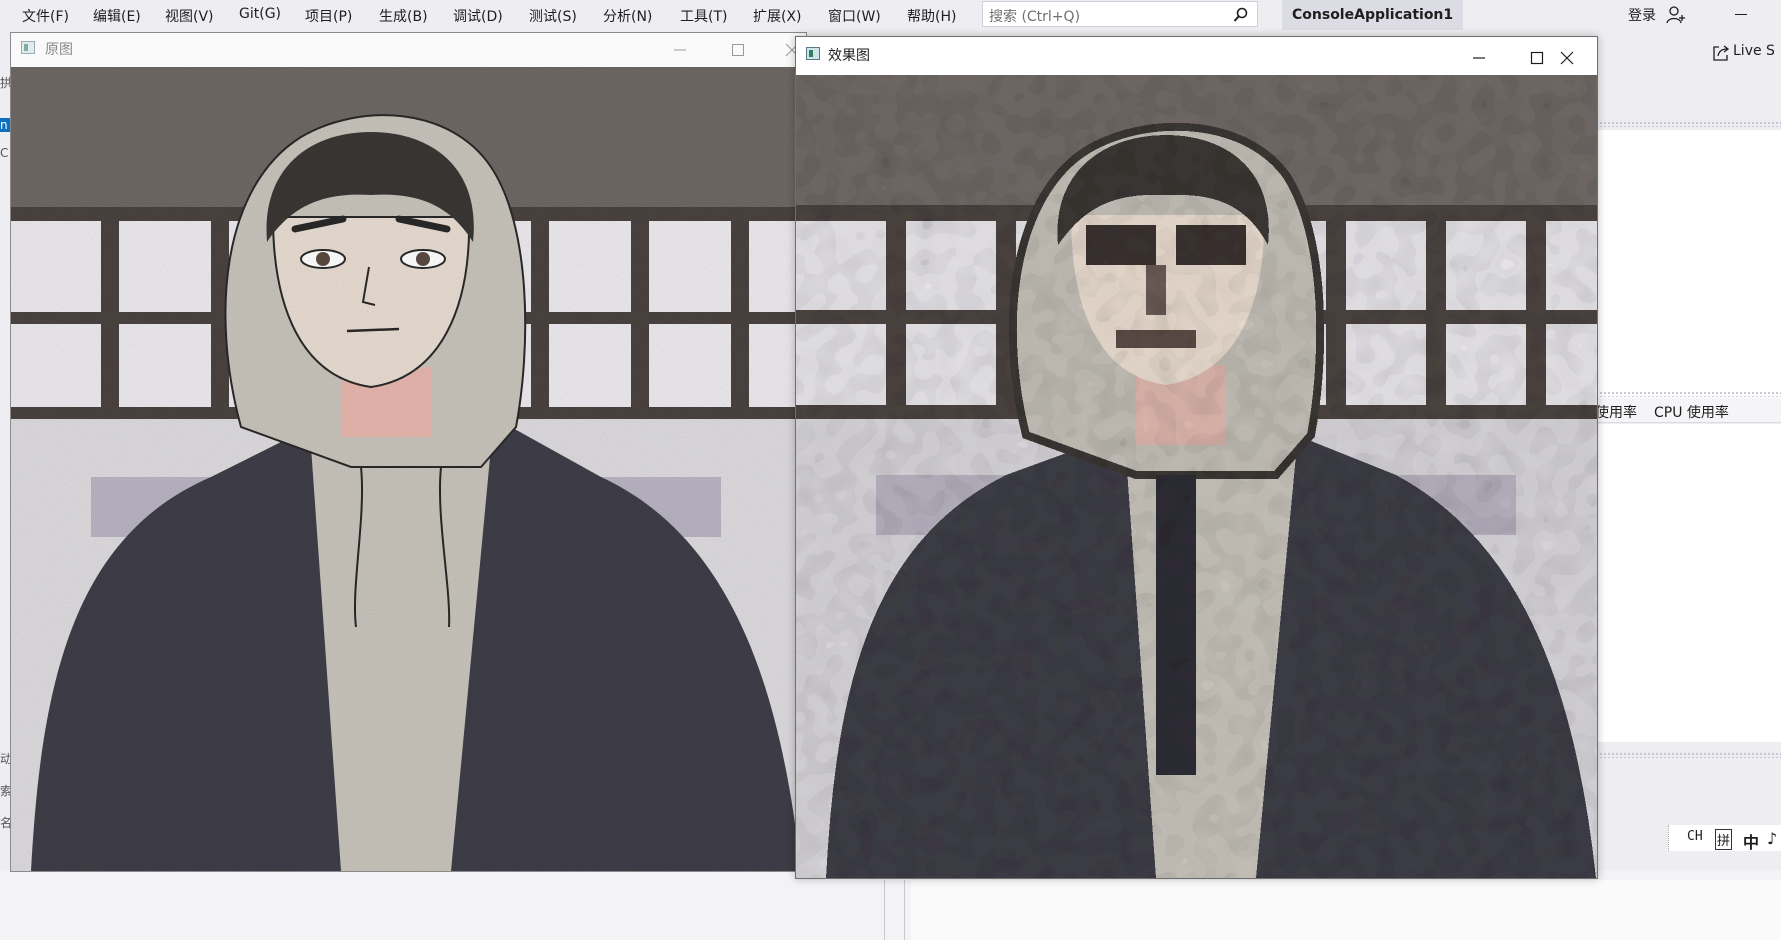 The width and height of the screenshot is (1781, 940). Describe the element at coordinates (403, 16) in the screenshot. I see `menu-build: 生成(B)` at that location.